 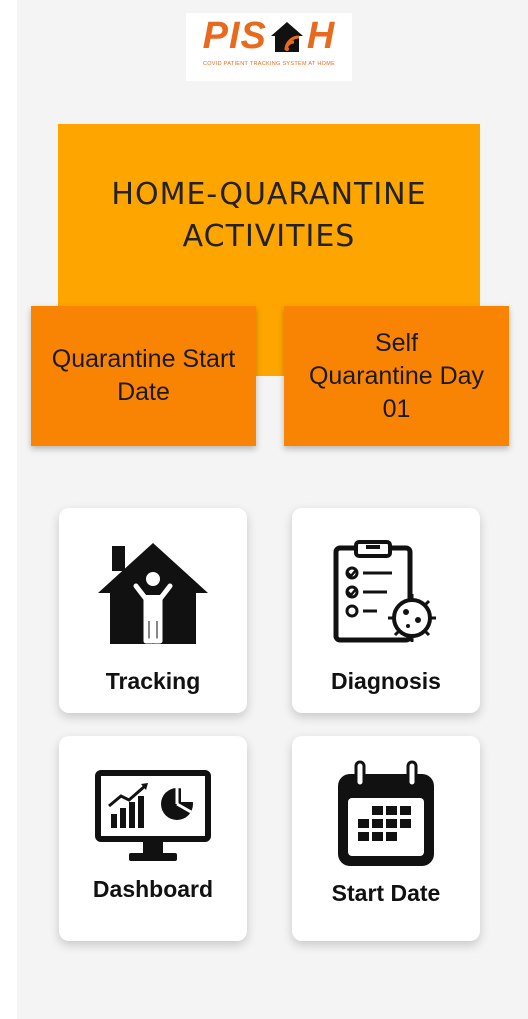 I want to click on monitor-chart-icon, so click(x=153, y=815).